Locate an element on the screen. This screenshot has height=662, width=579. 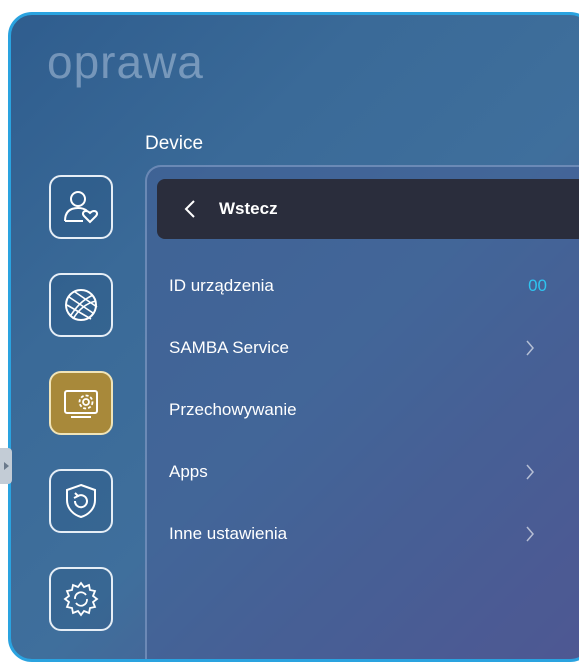
page-title: oprawa is located at coordinates (125, 62).